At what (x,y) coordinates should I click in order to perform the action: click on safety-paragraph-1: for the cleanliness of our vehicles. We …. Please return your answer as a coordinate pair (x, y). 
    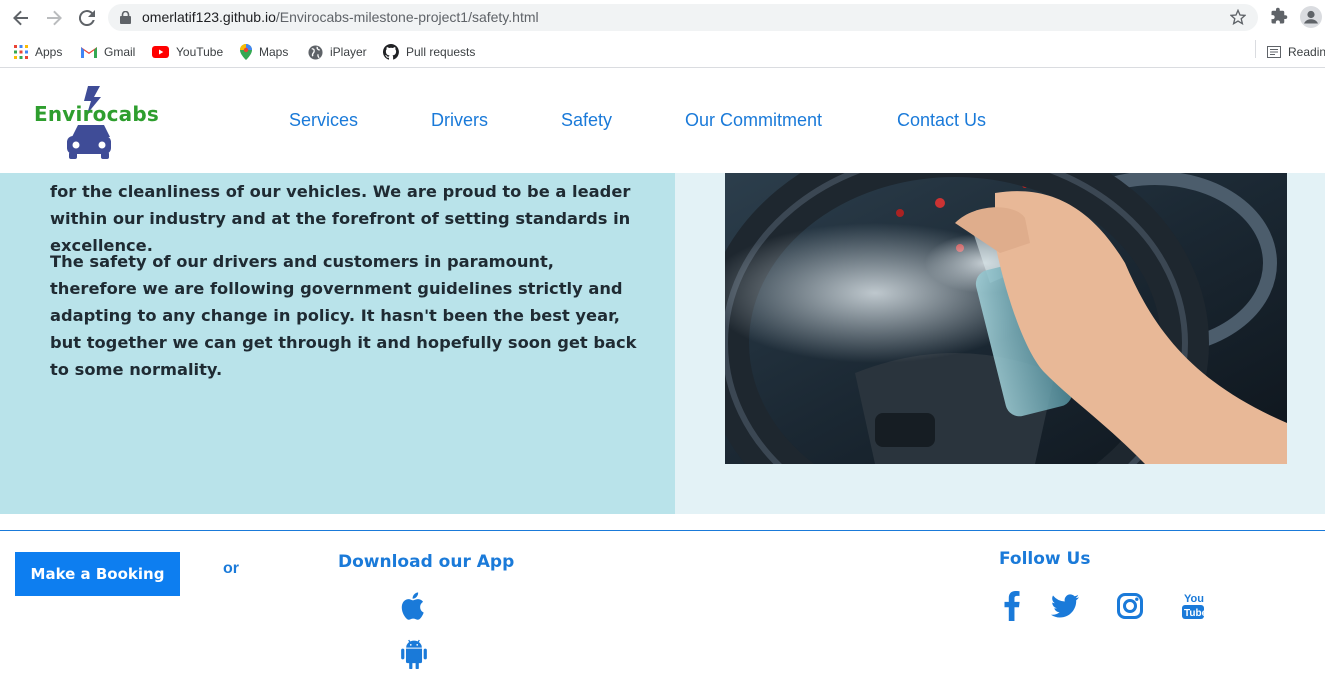
    Looking at the image, I should click on (340, 218).